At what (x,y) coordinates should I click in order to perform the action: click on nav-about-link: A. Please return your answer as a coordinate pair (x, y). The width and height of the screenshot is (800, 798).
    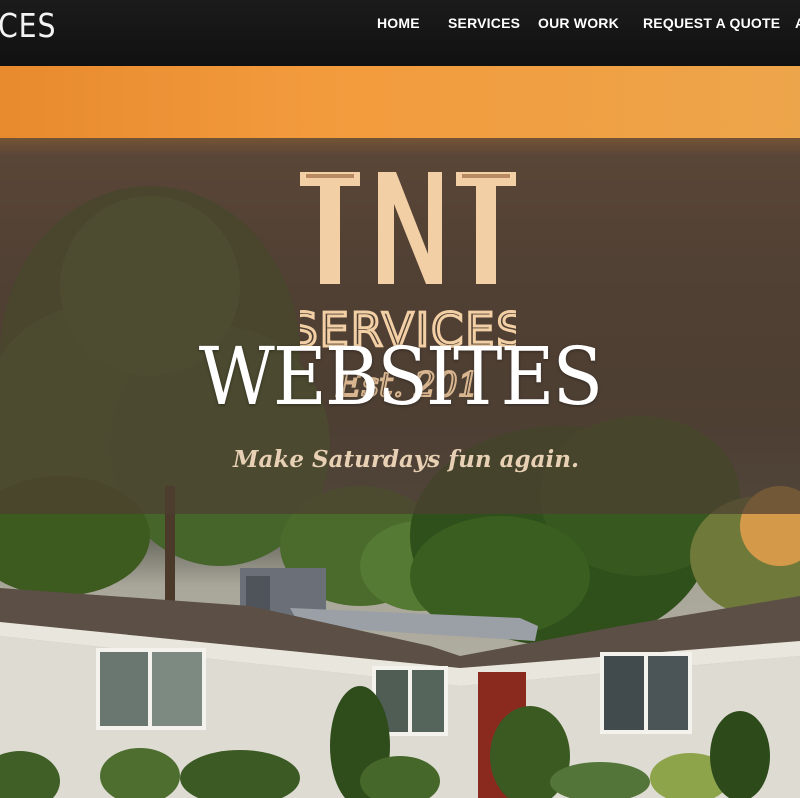
    Looking at the image, I should click on (797, 23).